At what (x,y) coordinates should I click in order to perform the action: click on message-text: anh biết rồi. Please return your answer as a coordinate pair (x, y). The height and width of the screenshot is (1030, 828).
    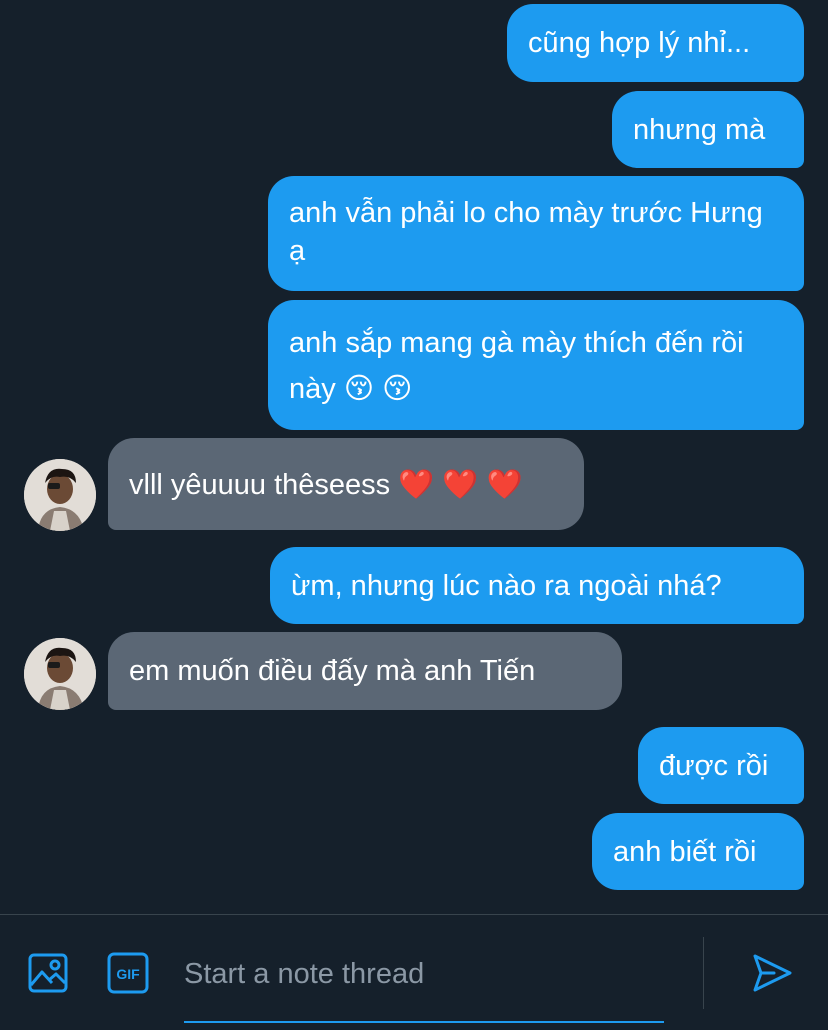
    Looking at the image, I should click on (685, 852).